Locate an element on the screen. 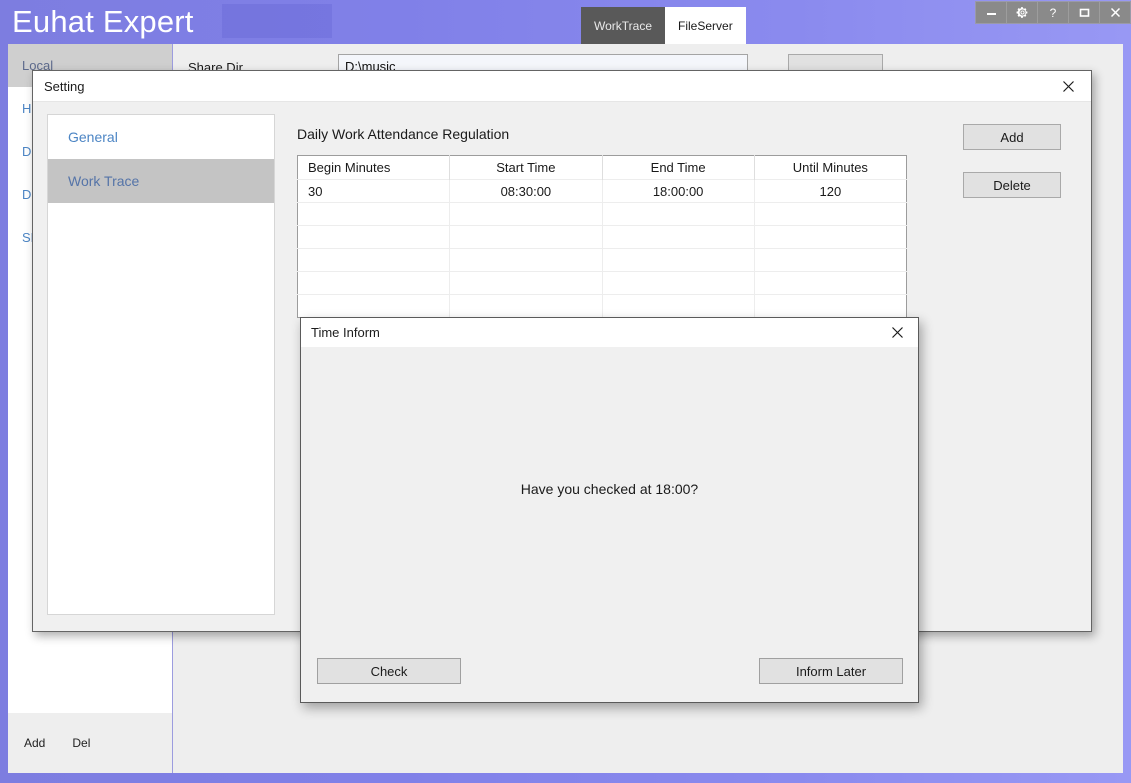 Image resolution: width=1131 pixels, height=783 pixels. setting-dialog-nav: General Work Trace is located at coordinates (161, 364).